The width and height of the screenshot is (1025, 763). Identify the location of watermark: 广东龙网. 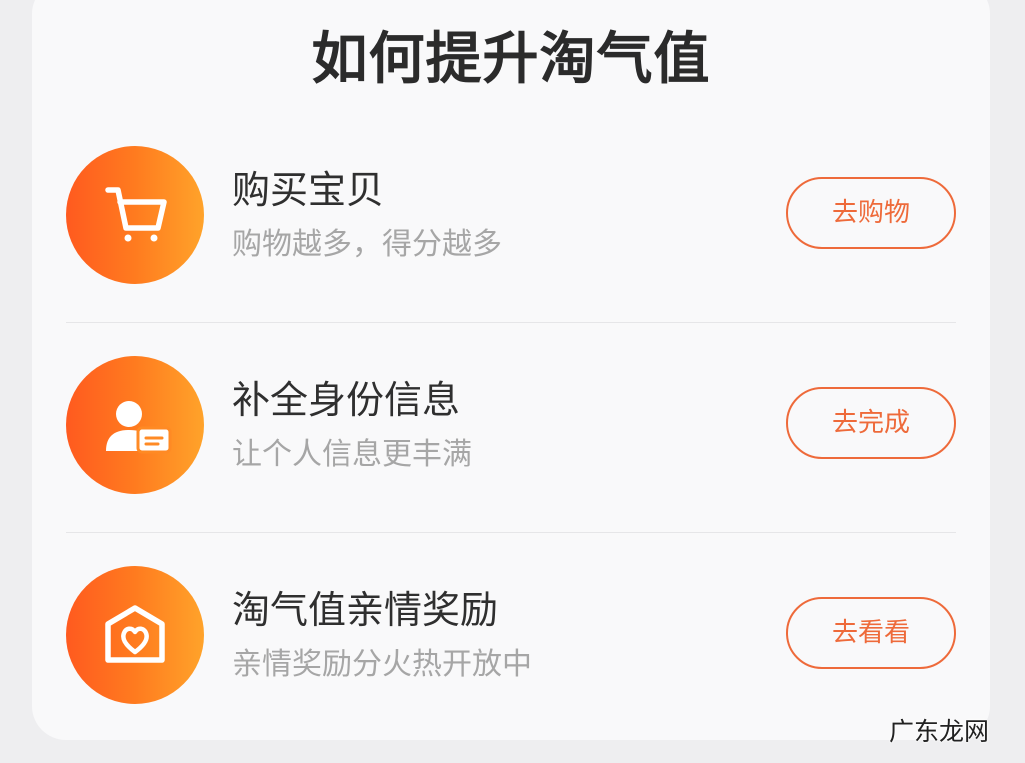
(939, 731).